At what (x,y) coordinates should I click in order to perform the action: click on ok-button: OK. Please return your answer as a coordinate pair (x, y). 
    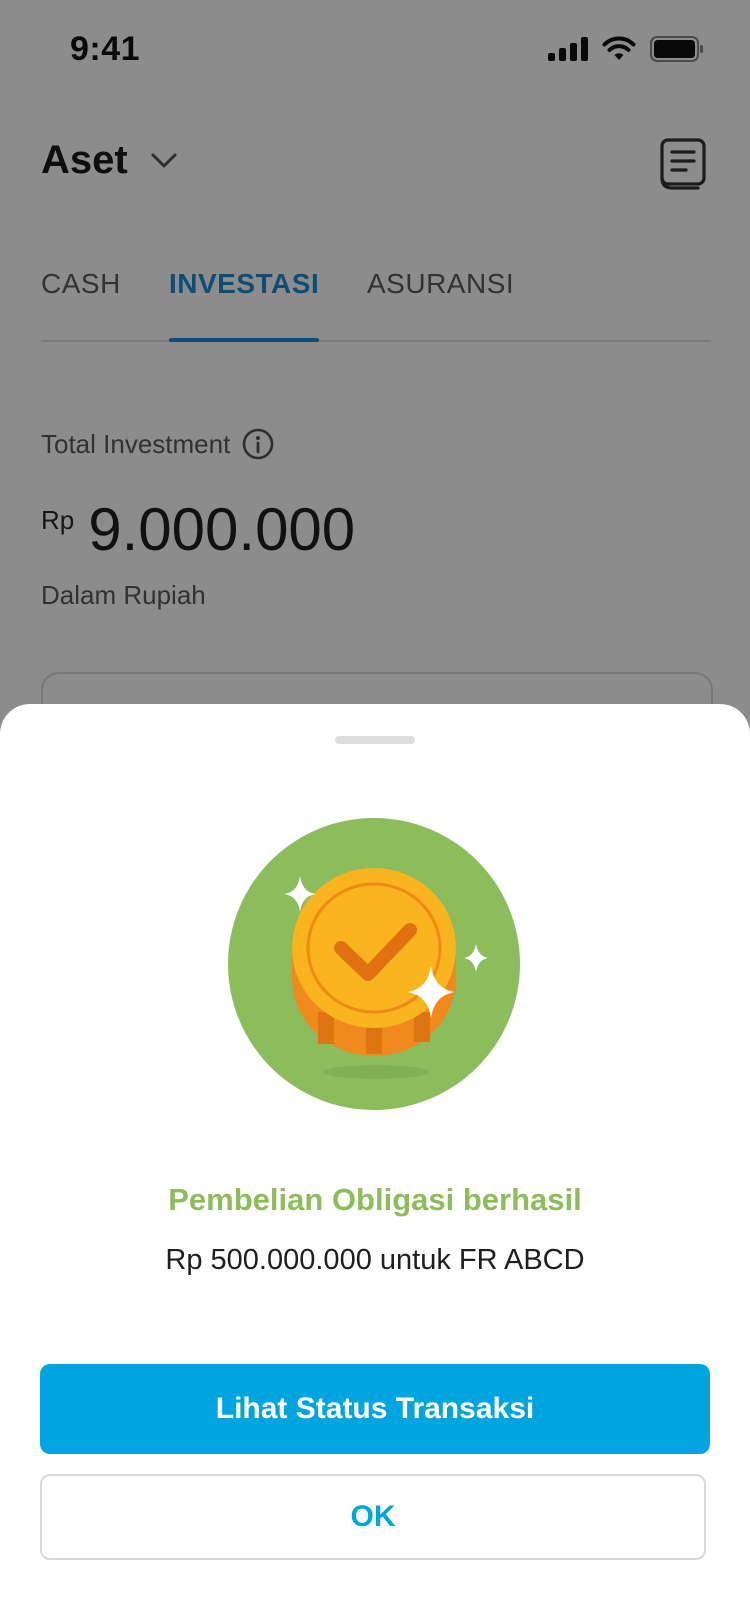
    Looking at the image, I should click on (373, 1517).